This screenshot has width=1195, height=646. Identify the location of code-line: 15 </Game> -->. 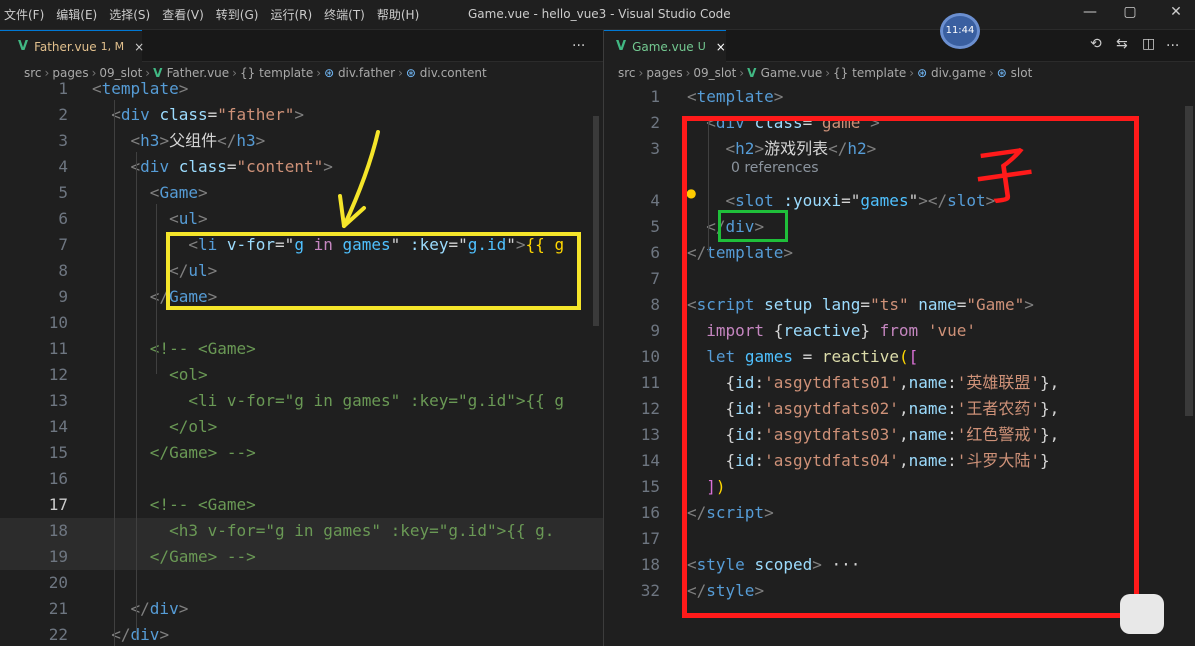
(301, 453).